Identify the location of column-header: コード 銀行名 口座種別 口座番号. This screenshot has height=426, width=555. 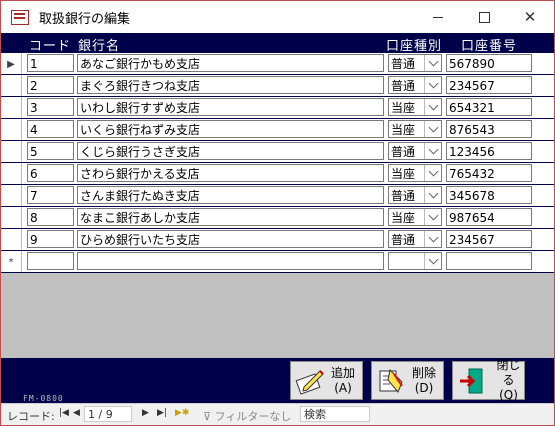
(277, 43).